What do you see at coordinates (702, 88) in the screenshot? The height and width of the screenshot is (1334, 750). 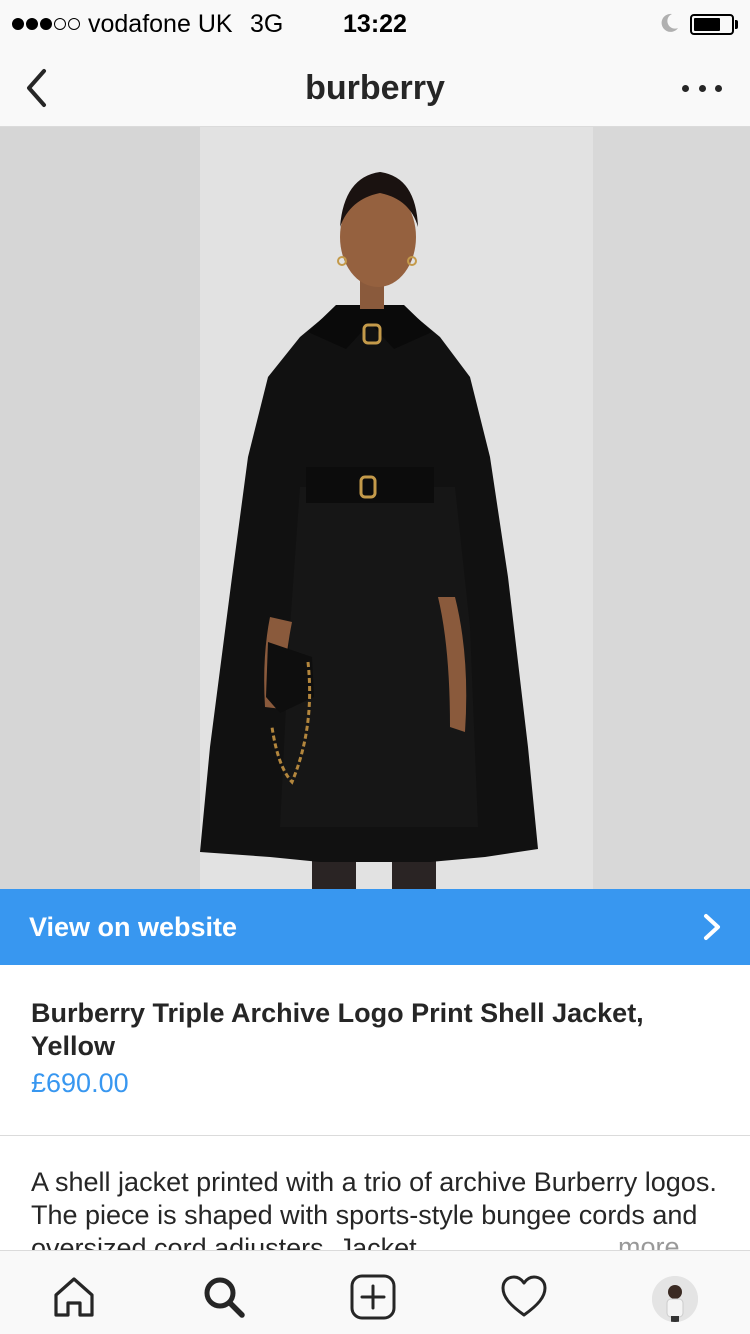 I see `ellipsis-icon` at bounding box center [702, 88].